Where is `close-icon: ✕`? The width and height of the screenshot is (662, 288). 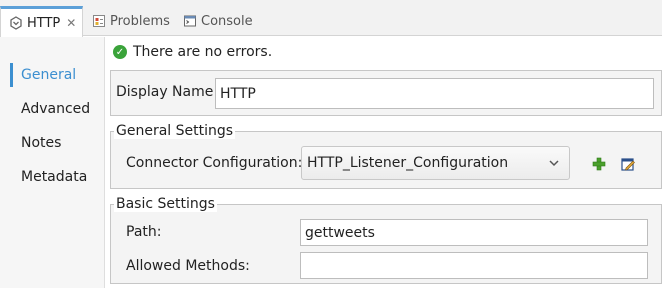
close-icon: ✕ is located at coordinates (71, 23).